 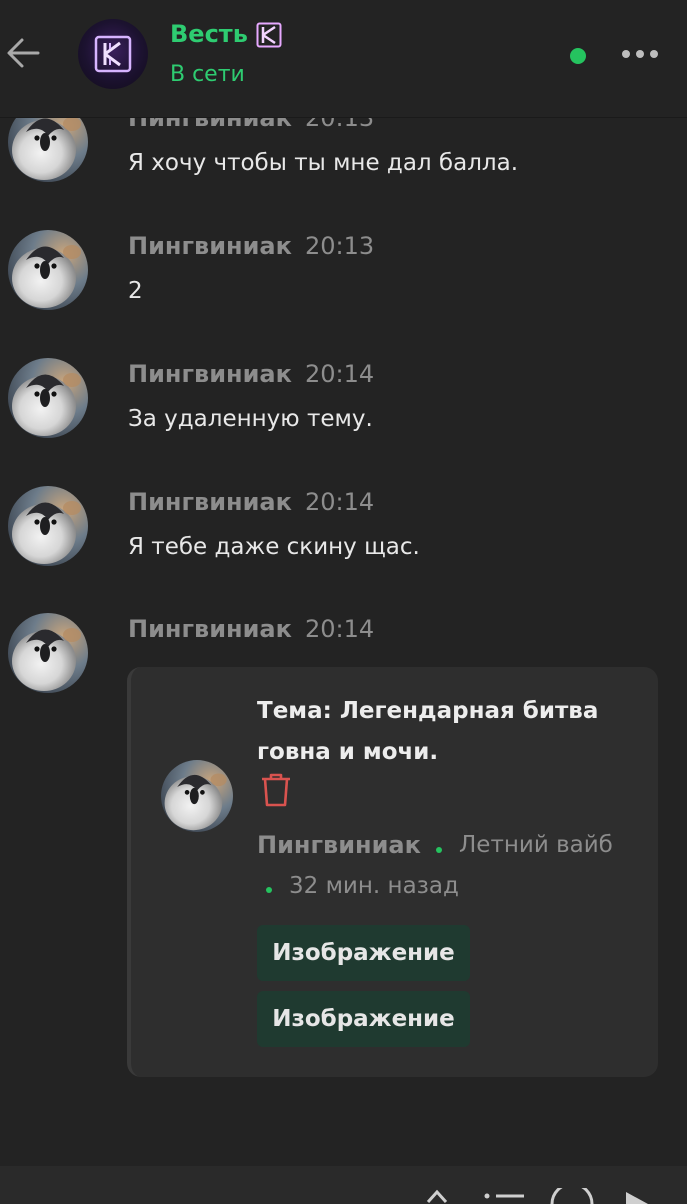 I want to click on search-icon, so click(x=572, y=1196).